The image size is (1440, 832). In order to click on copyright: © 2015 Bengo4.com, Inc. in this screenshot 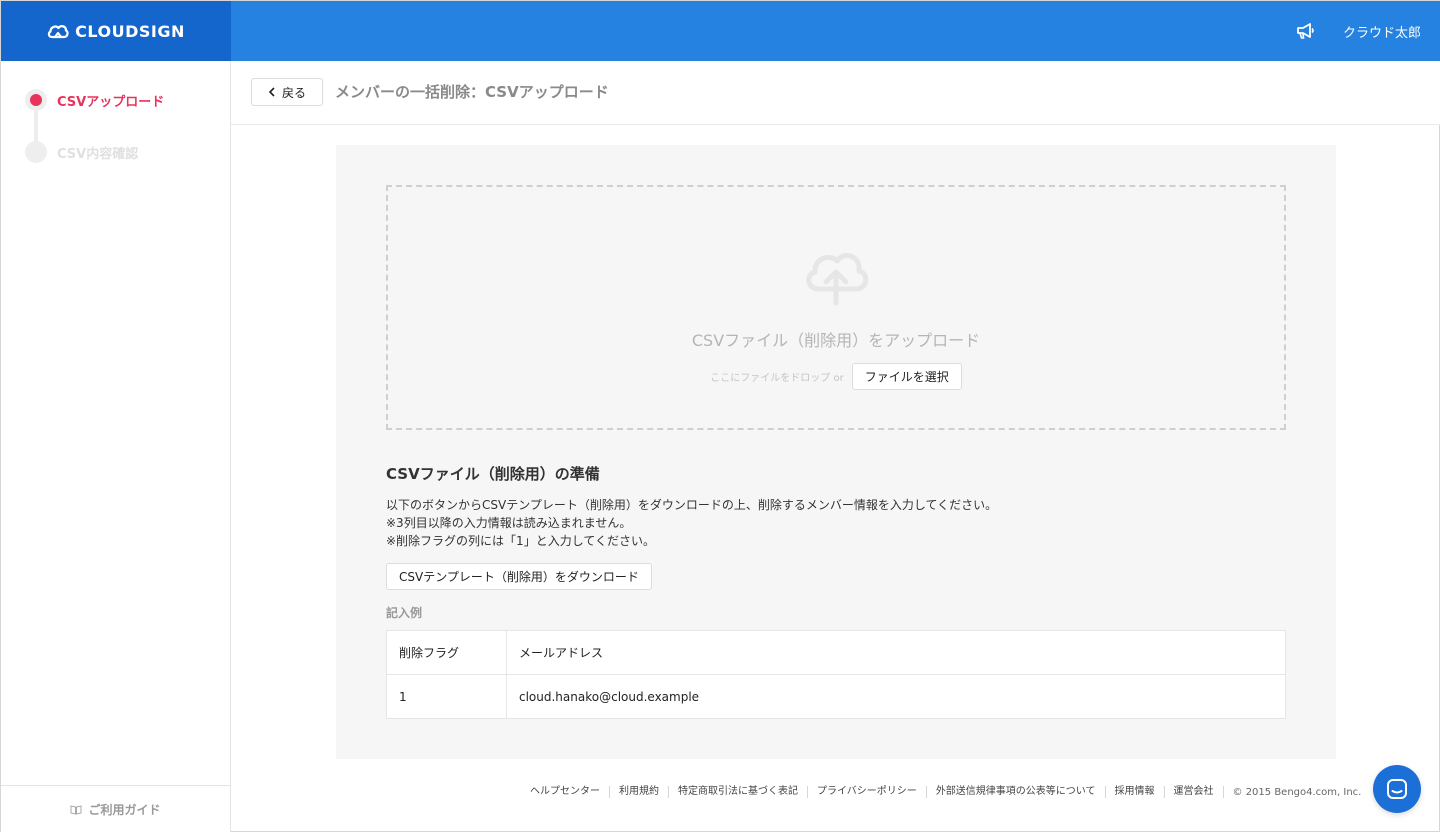, I will do `click(1297, 792)`.